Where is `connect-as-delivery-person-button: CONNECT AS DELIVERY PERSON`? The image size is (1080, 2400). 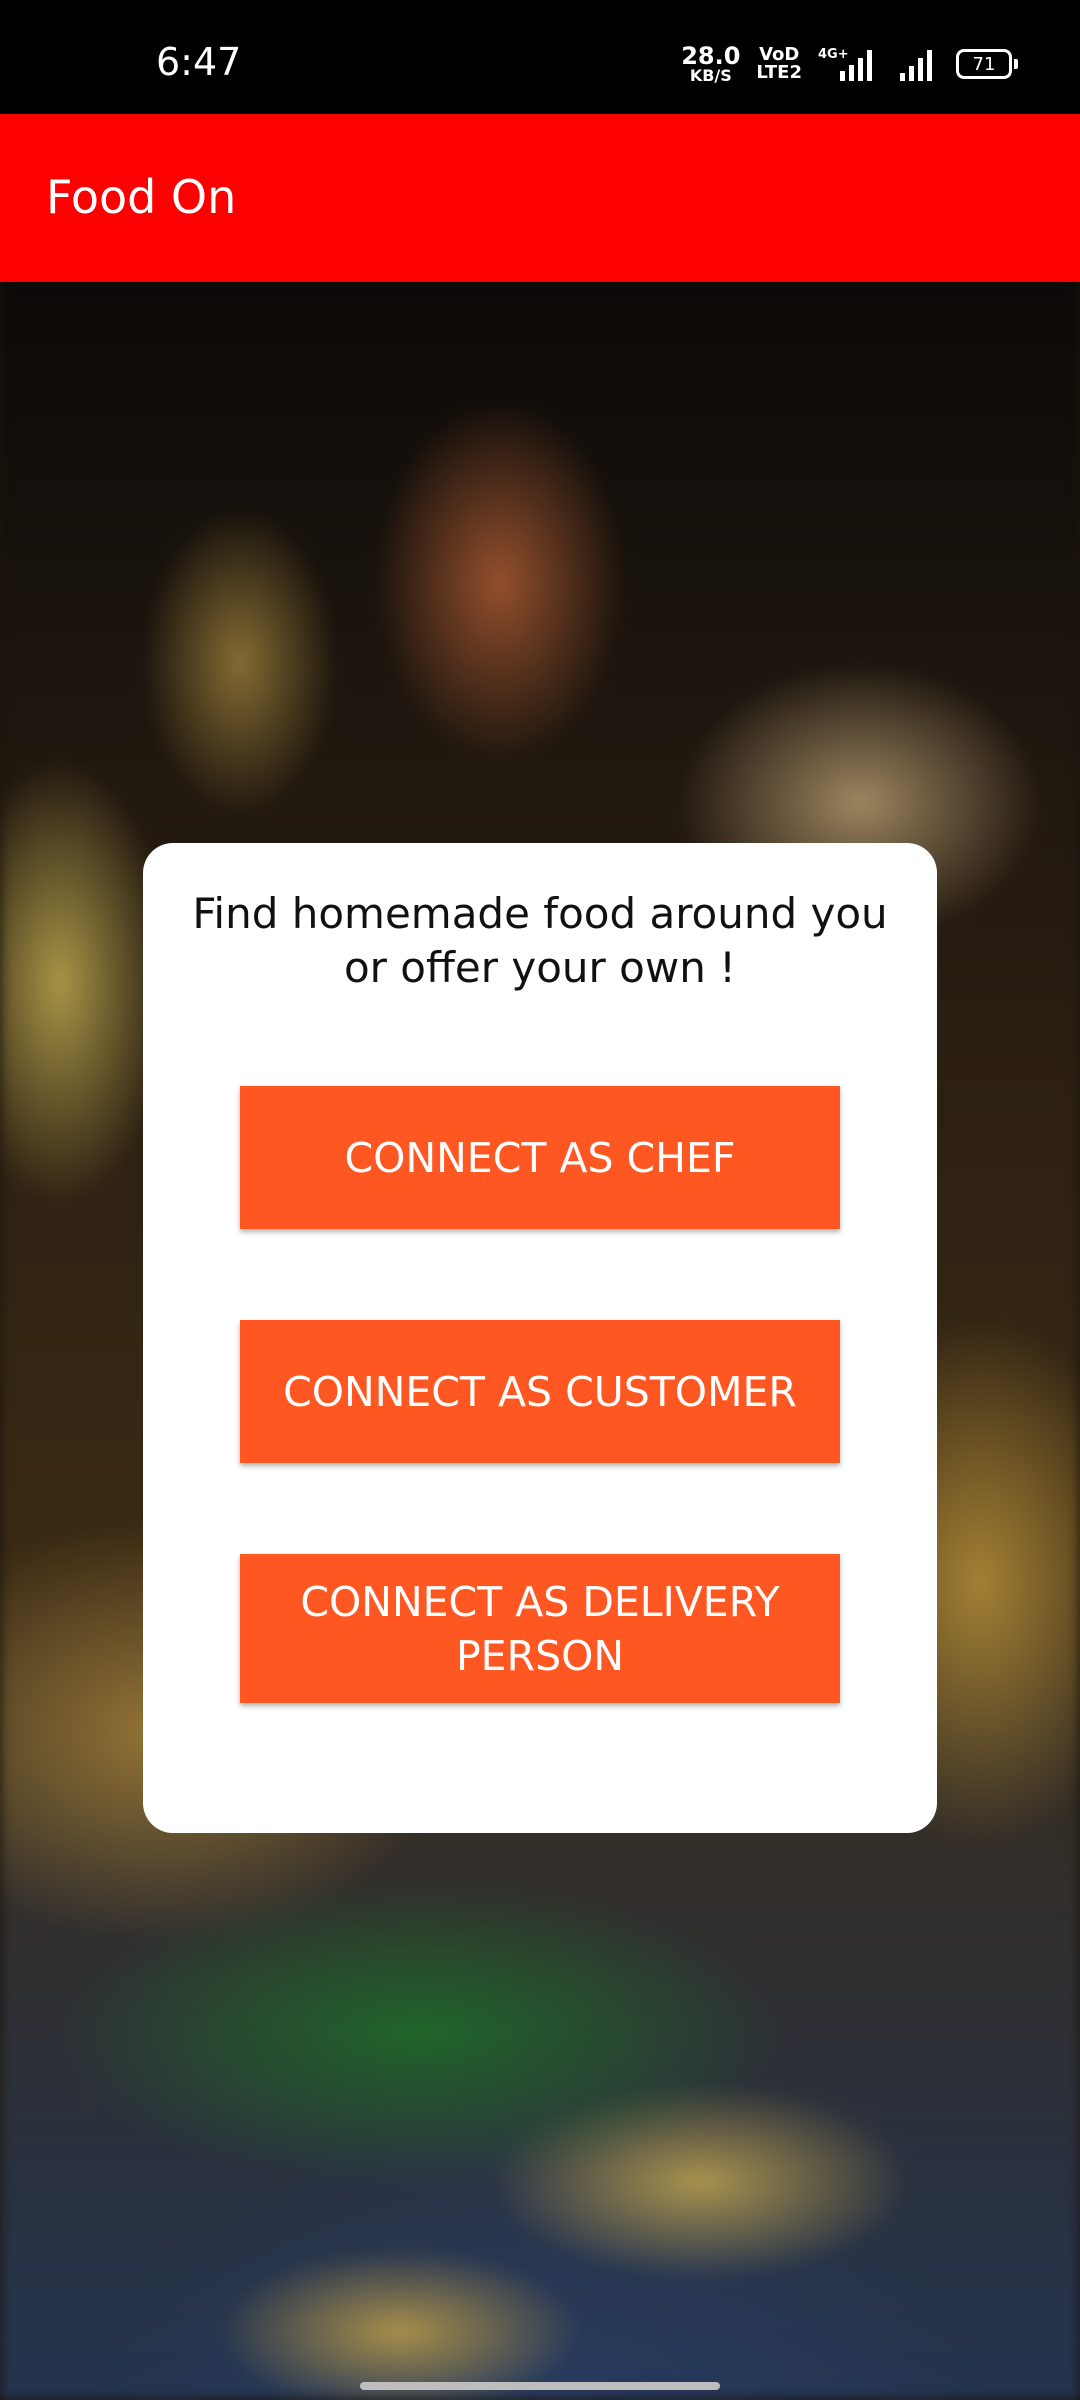 connect-as-delivery-person-button: CONNECT AS DELIVERY PERSON is located at coordinates (540, 1628).